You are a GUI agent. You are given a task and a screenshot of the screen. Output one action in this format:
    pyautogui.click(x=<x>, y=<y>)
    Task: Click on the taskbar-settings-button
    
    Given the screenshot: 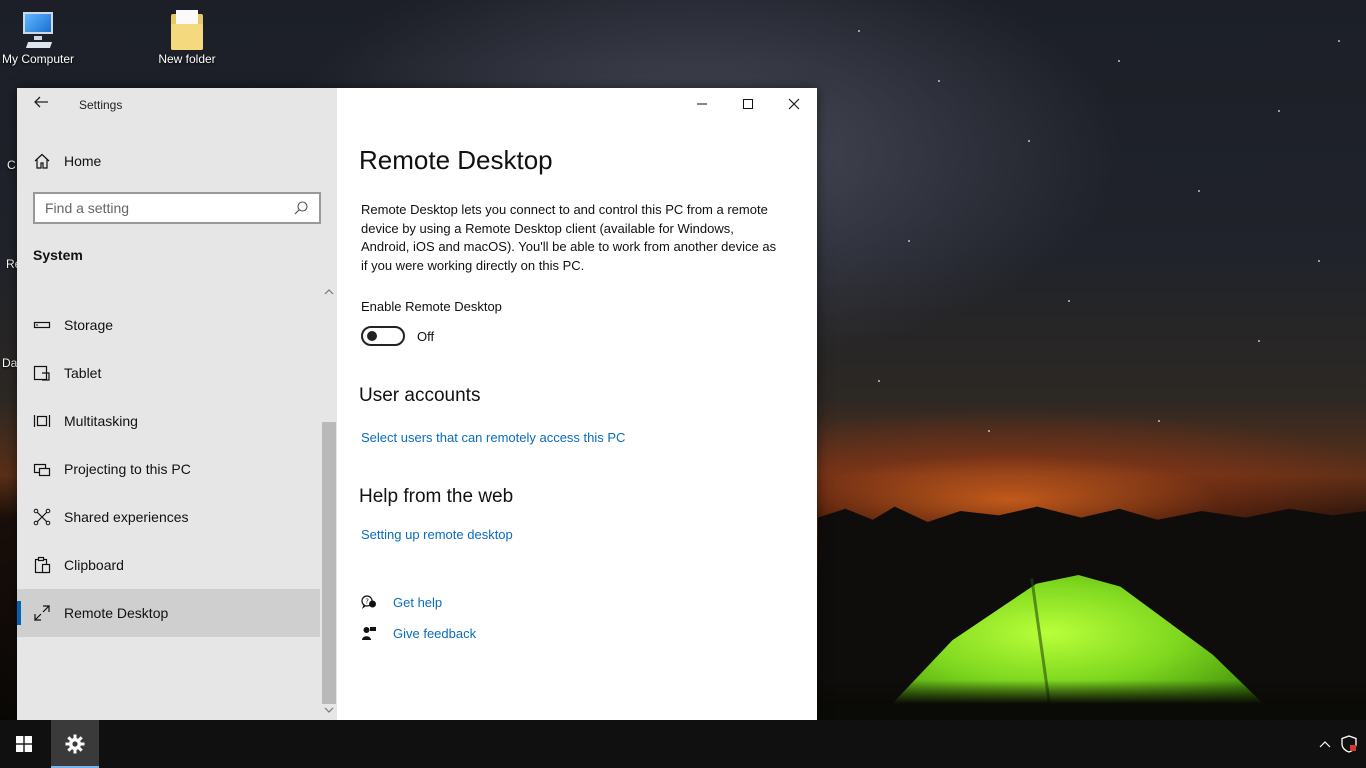 What is the action you would take?
    pyautogui.click(x=75, y=744)
    